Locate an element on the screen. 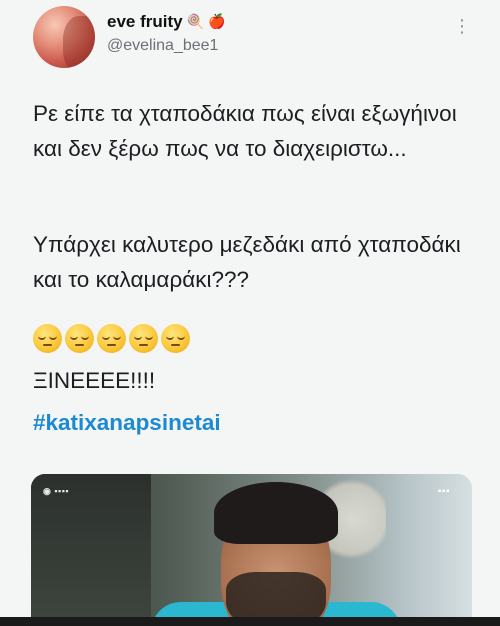 The height and width of the screenshot is (626, 500). more-options-icon: ⋮ is located at coordinates (462, 26).